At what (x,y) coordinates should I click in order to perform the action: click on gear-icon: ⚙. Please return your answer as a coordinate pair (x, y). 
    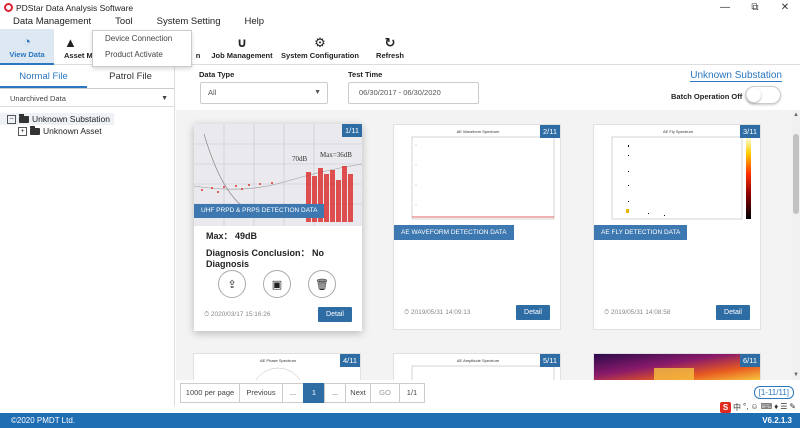
    Looking at the image, I should click on (320, 42).